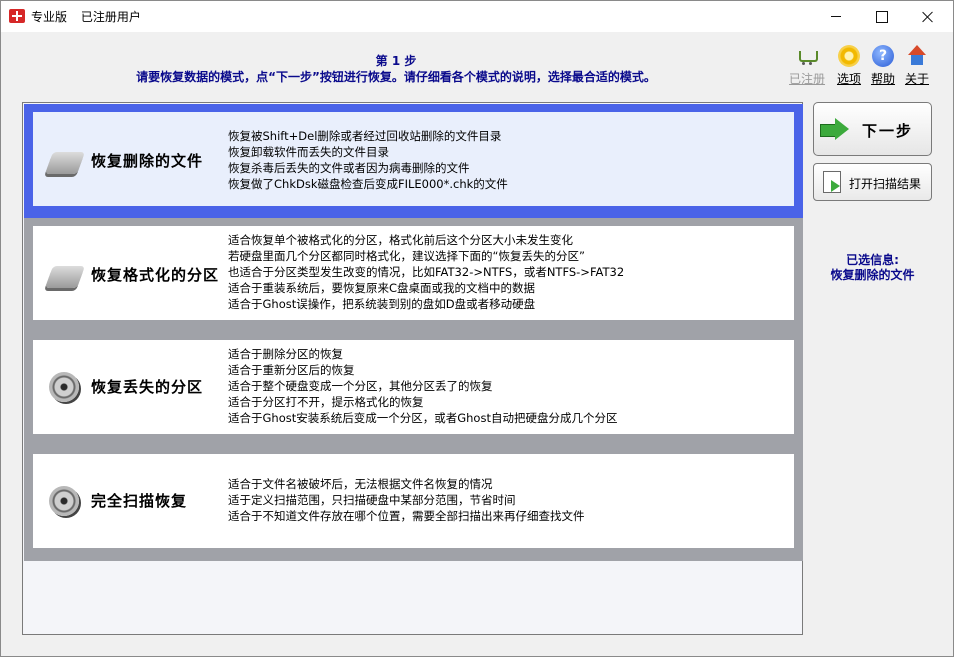  Describe the element at coordinates (17, 16) in the screenshot. I see `app-logo-icon` at that location.